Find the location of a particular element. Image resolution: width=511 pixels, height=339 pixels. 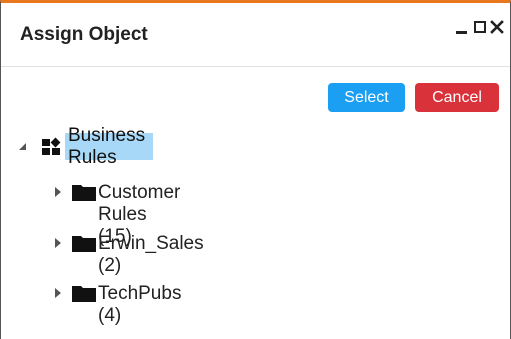

business-rules-icon is located at coordinates (53, 147).